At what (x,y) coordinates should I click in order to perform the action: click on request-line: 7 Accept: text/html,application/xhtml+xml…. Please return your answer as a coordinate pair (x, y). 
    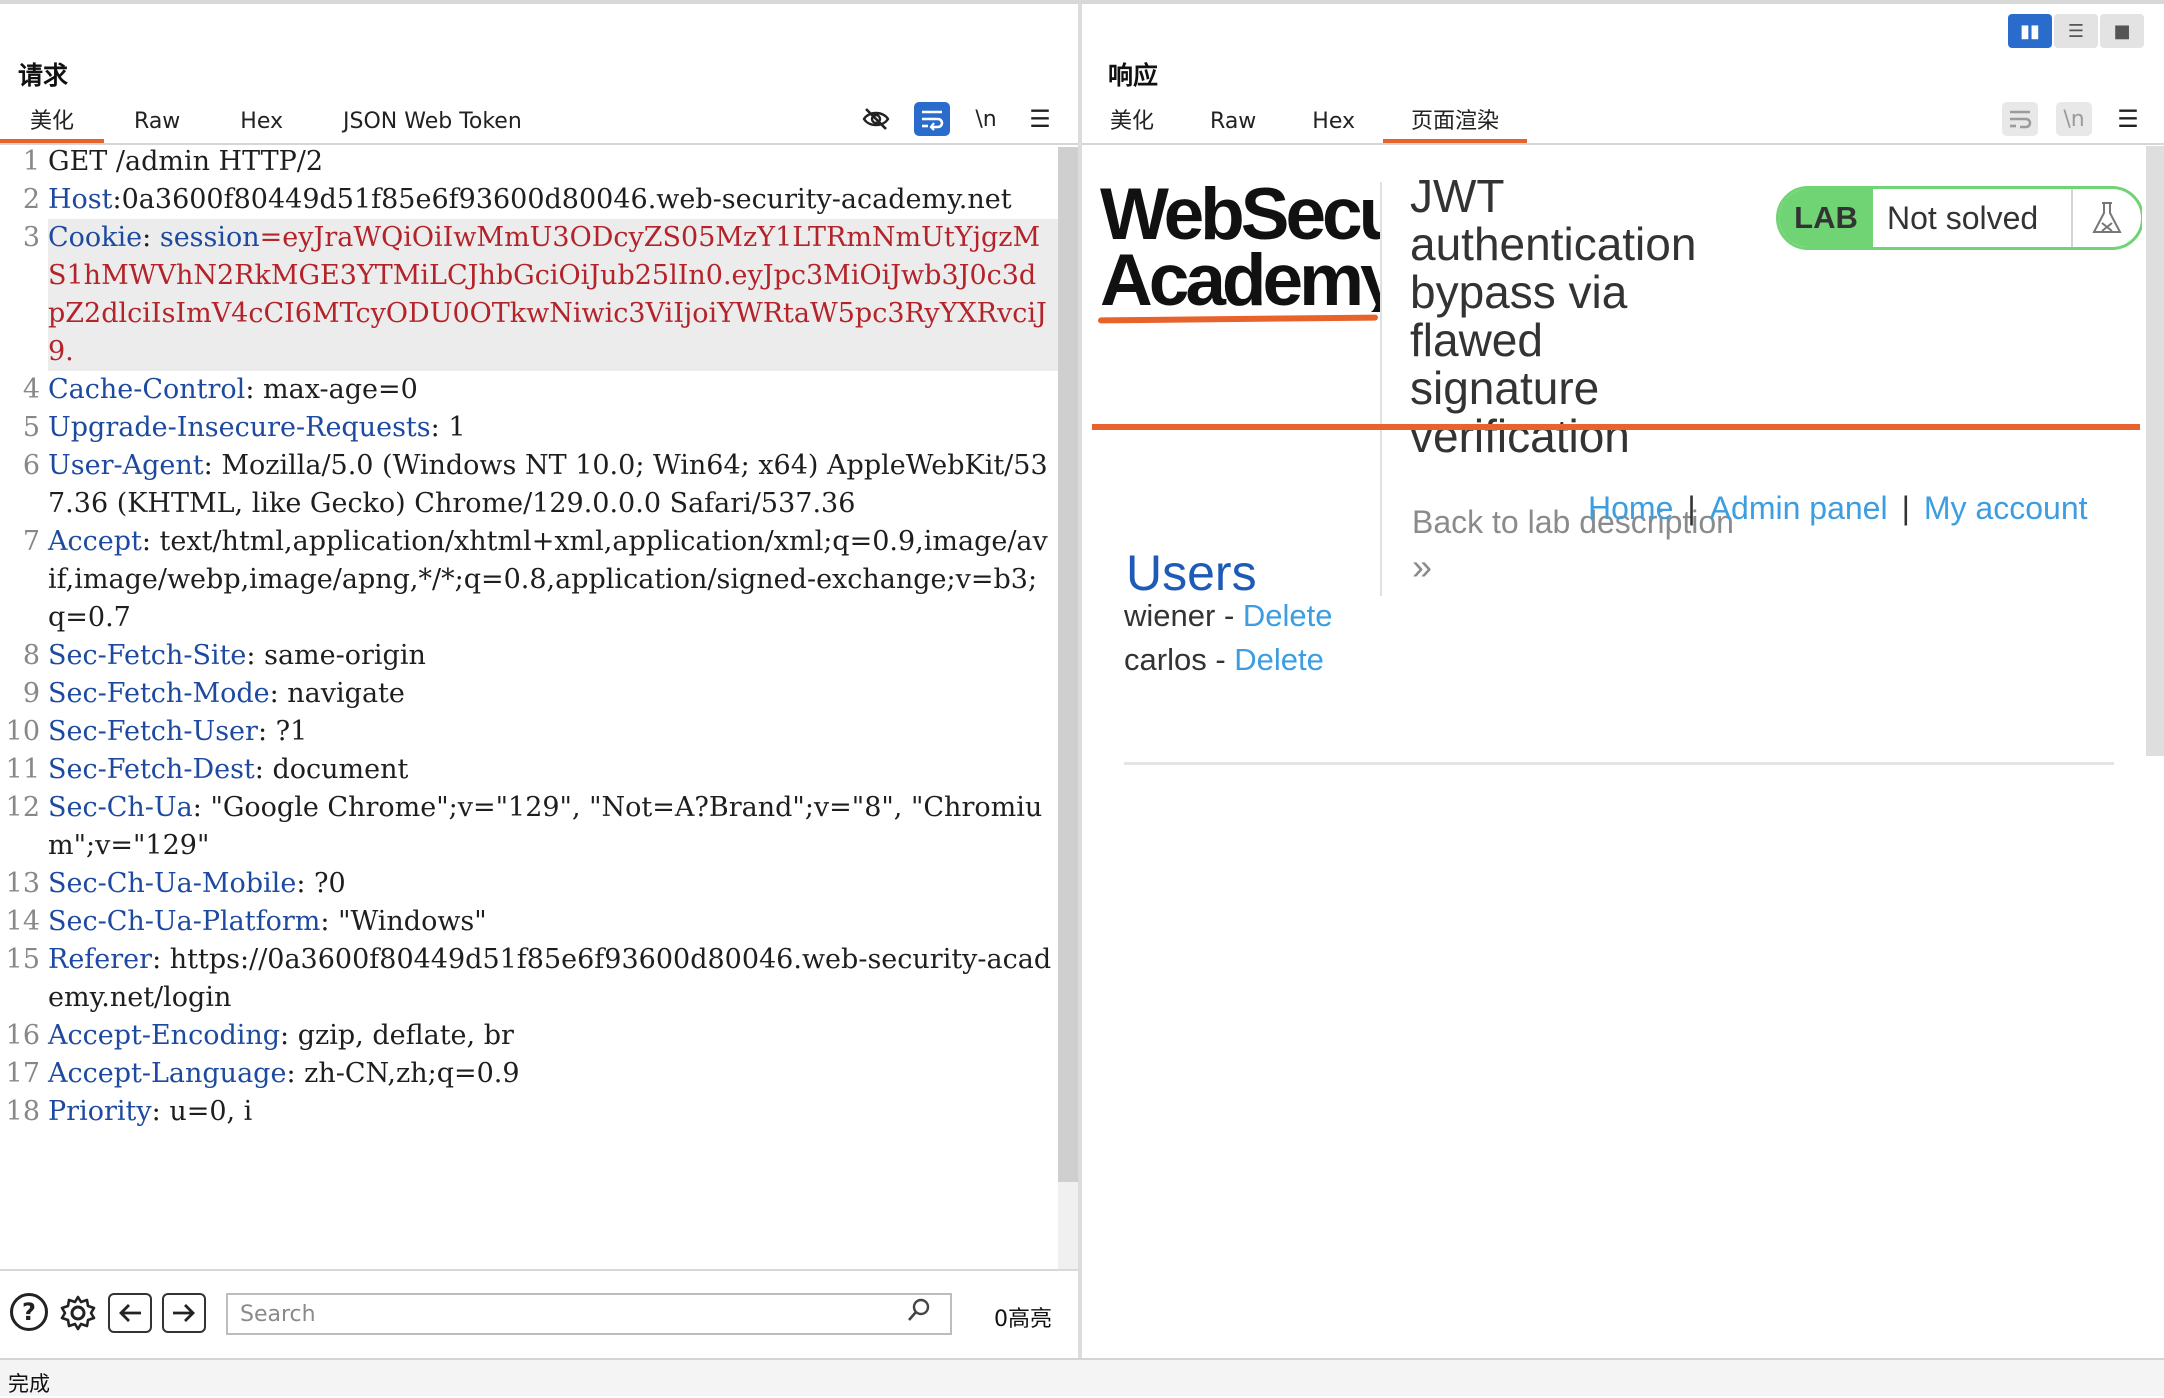
    Looking at the image, I should click on (529, 580).